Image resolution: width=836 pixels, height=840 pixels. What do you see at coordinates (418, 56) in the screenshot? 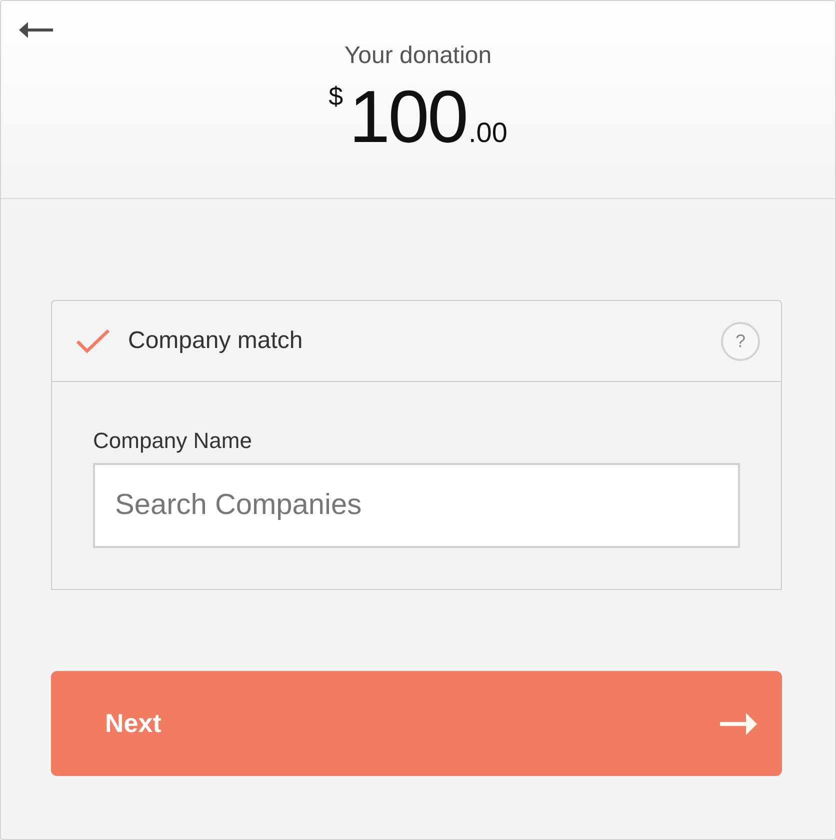
I see `donation-title: Your donation` at bounding box center [418, 56].